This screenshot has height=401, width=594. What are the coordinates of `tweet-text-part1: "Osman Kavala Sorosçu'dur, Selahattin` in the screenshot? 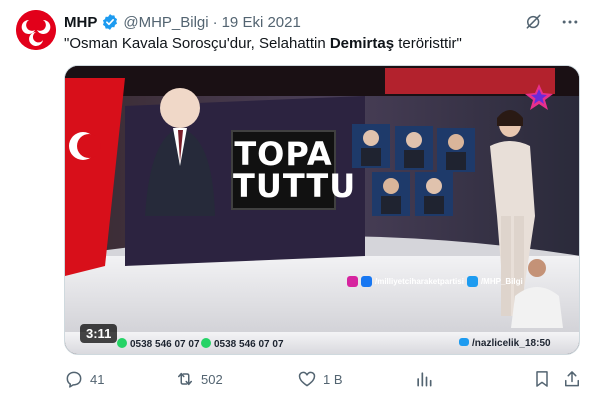 It's located at (197, 43).